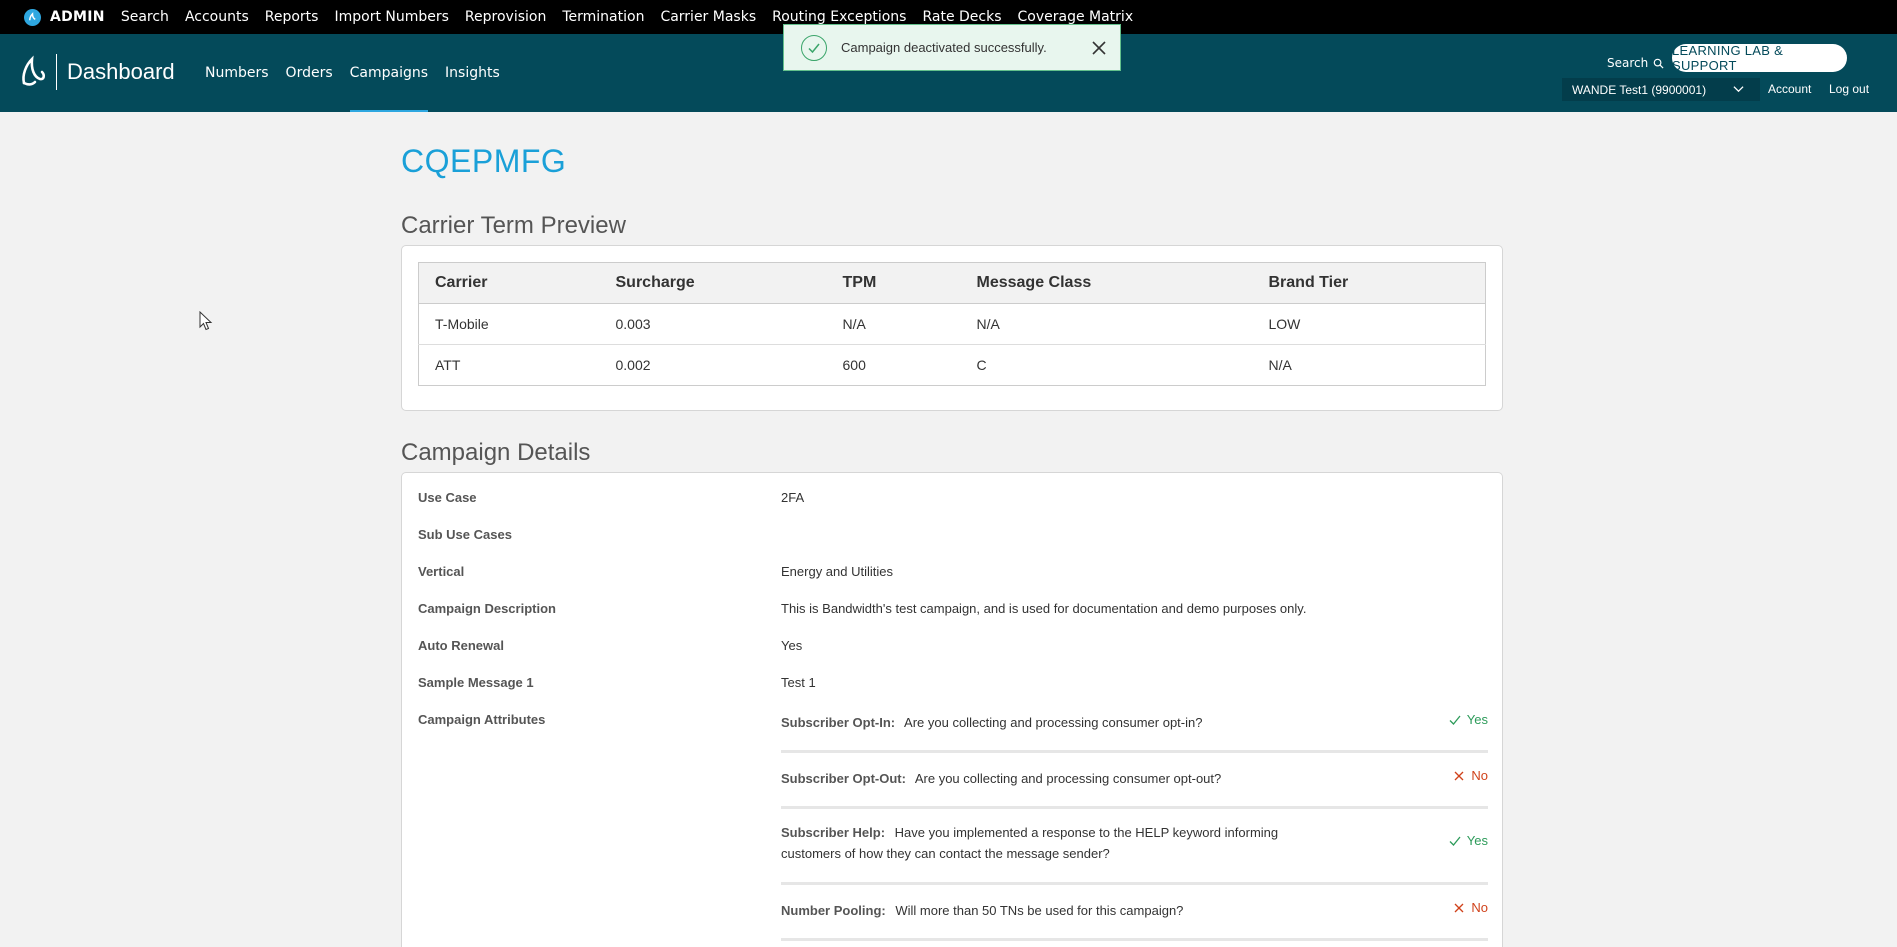 The image size is (1897, 947). I want to click on table-row: ATT 0.002 600 C N/A, so click(952, 365).